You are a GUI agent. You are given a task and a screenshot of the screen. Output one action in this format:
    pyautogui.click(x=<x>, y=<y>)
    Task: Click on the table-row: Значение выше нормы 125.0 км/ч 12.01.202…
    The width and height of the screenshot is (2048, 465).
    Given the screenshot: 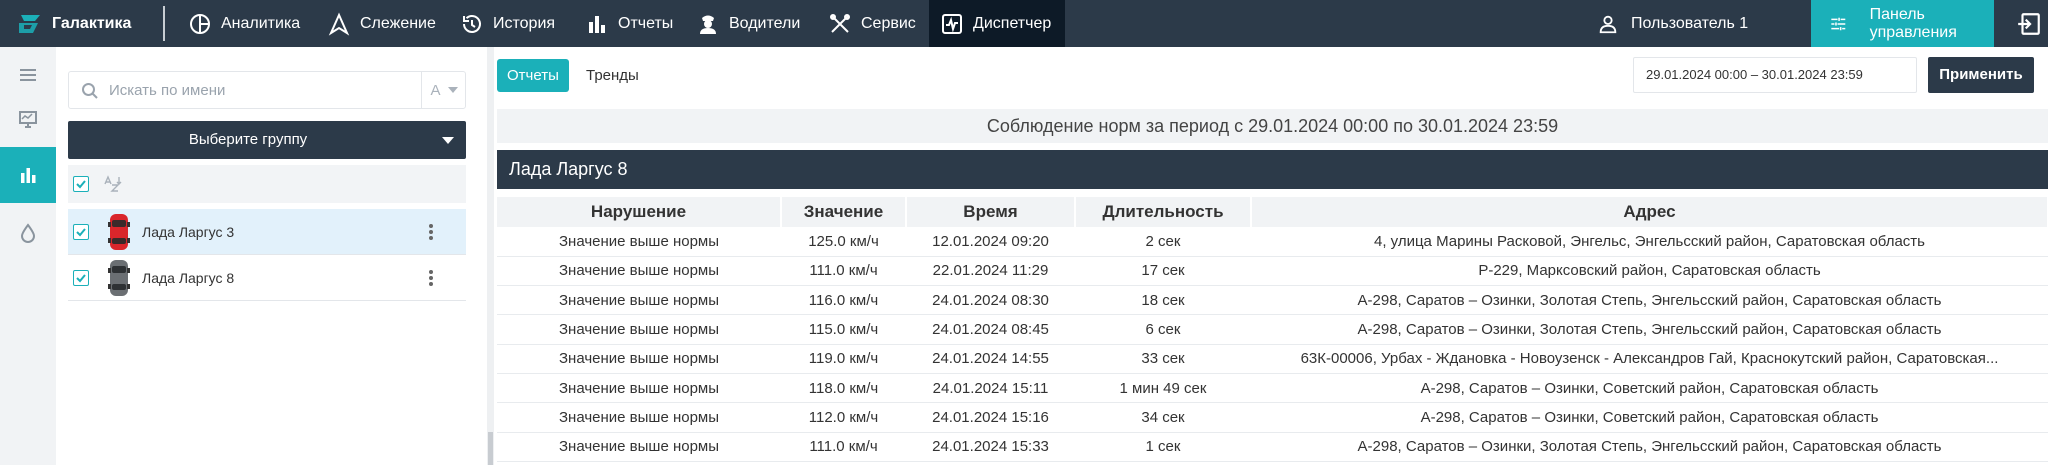 What is the action you would take?
    pyautogui.click(x=1272, y=242)
    